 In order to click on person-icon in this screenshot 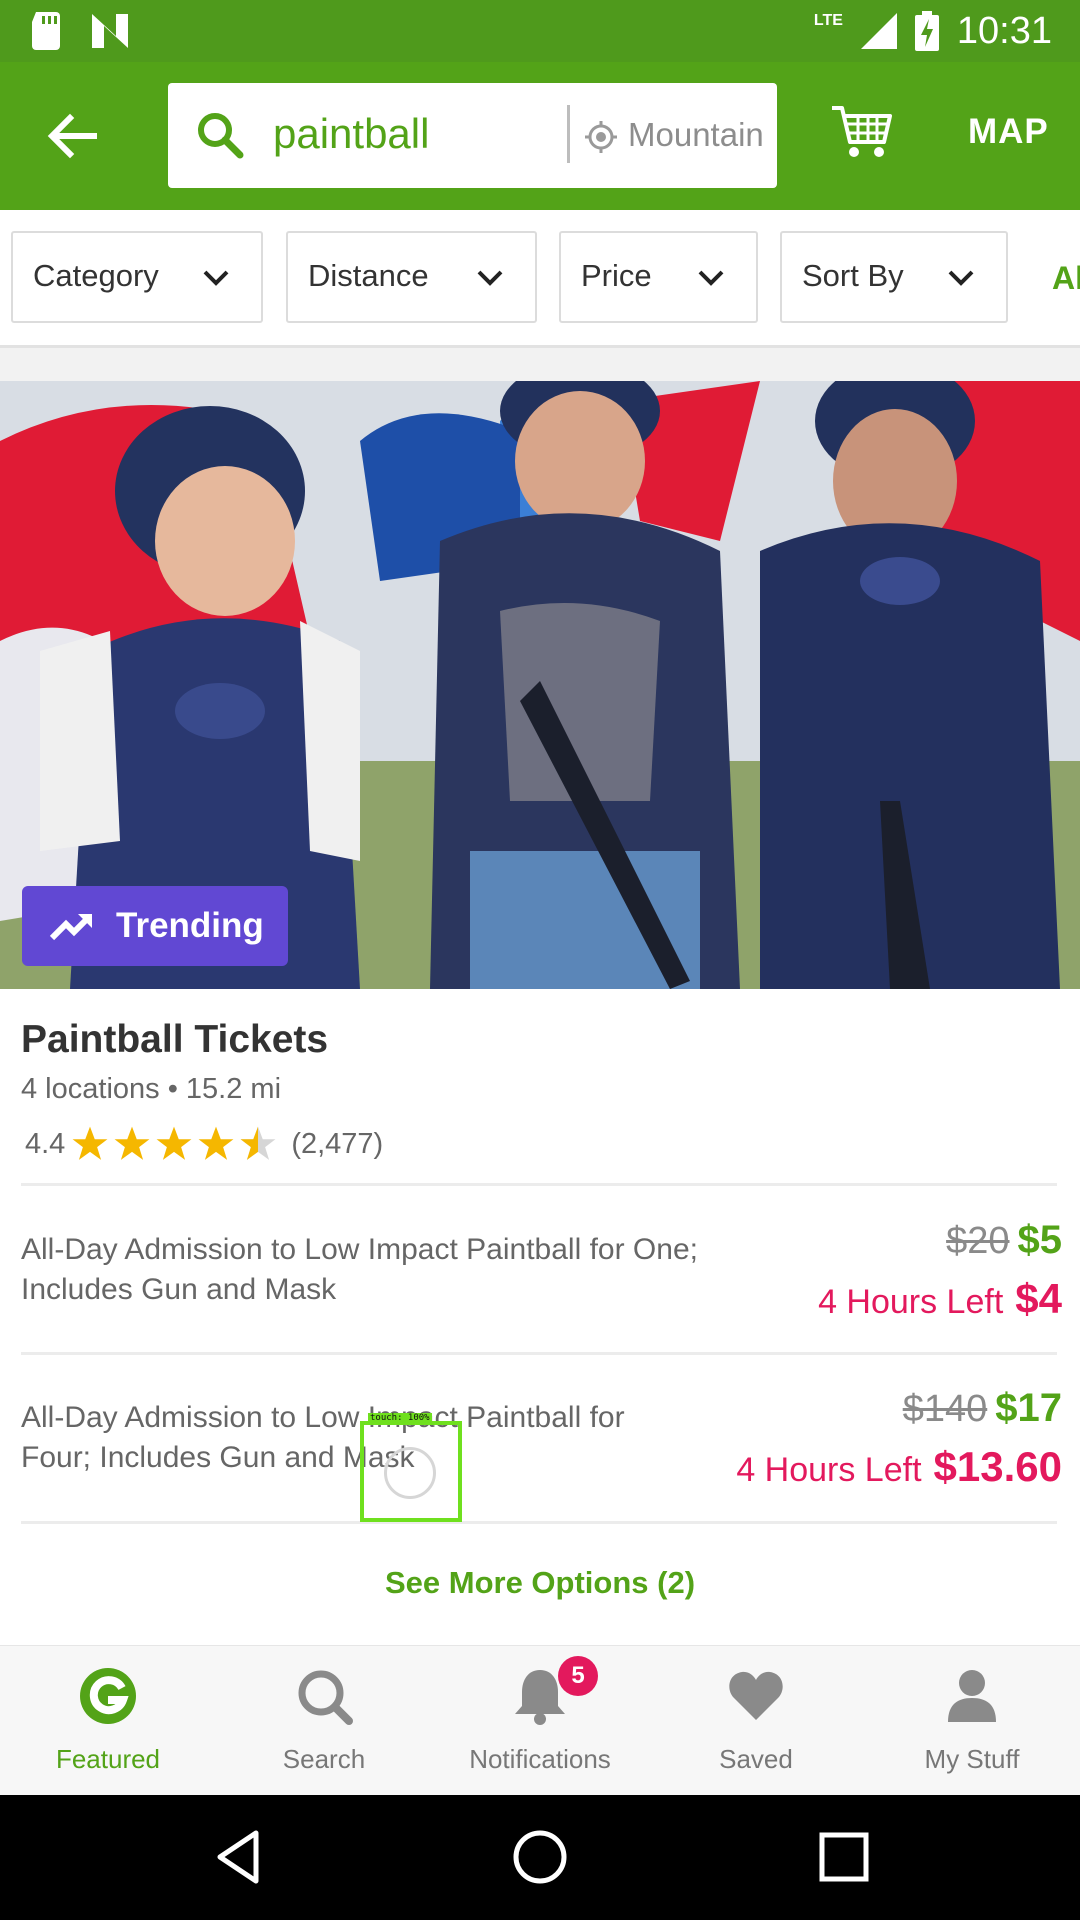, I will do `click(972, 1696)`.